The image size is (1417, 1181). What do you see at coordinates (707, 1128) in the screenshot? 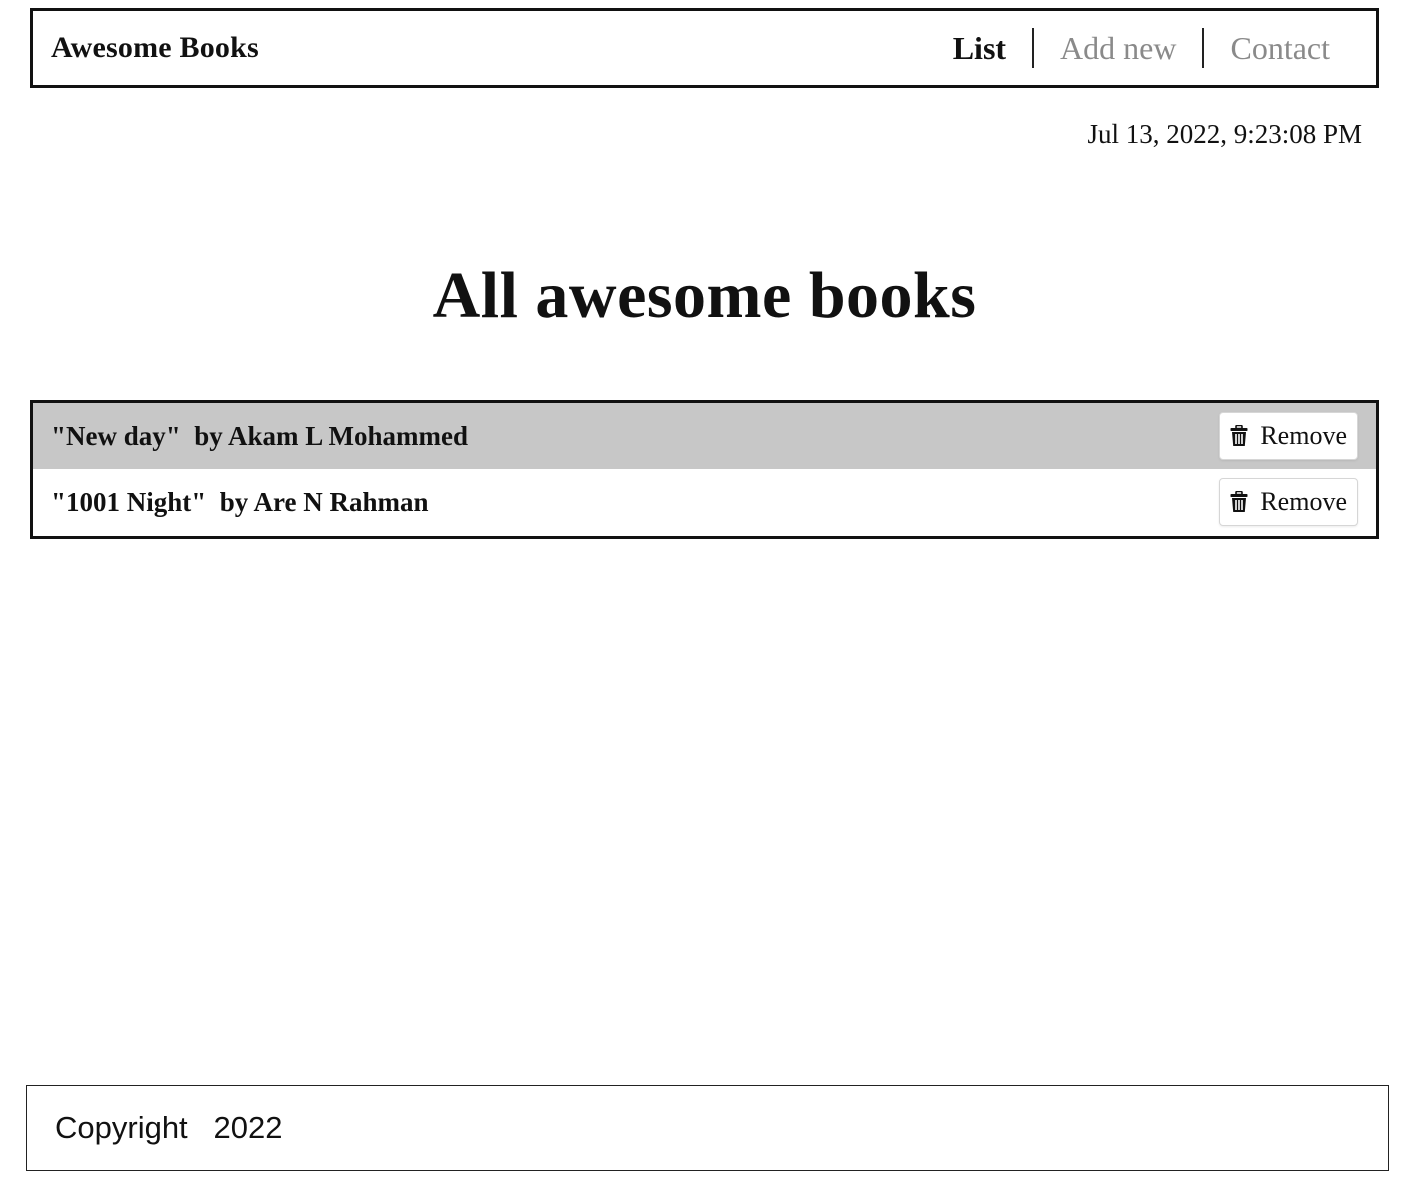
I see `footer: Copyright 2022` at bounding box center [707, 1128].